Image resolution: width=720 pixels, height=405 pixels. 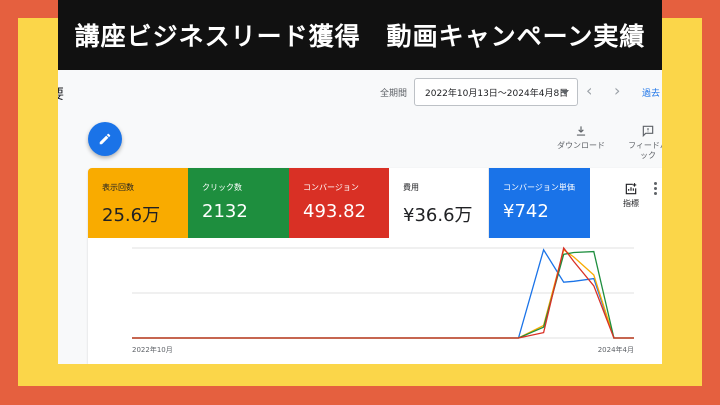 What do you see at coordinates (360, 395) in the screenshot?
I see `bottom-border` at bounding box center [360, 395].